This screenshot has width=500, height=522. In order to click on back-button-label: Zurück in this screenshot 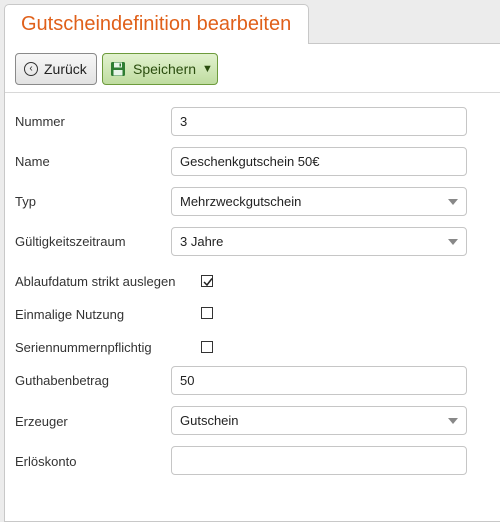, I will do `click(65, 69)`.